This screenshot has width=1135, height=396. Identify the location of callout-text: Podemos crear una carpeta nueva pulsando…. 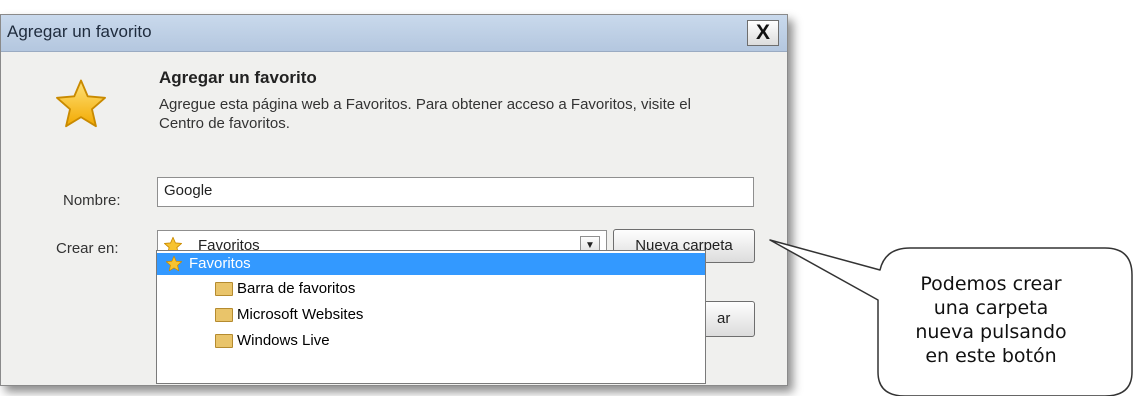
(991, 320).